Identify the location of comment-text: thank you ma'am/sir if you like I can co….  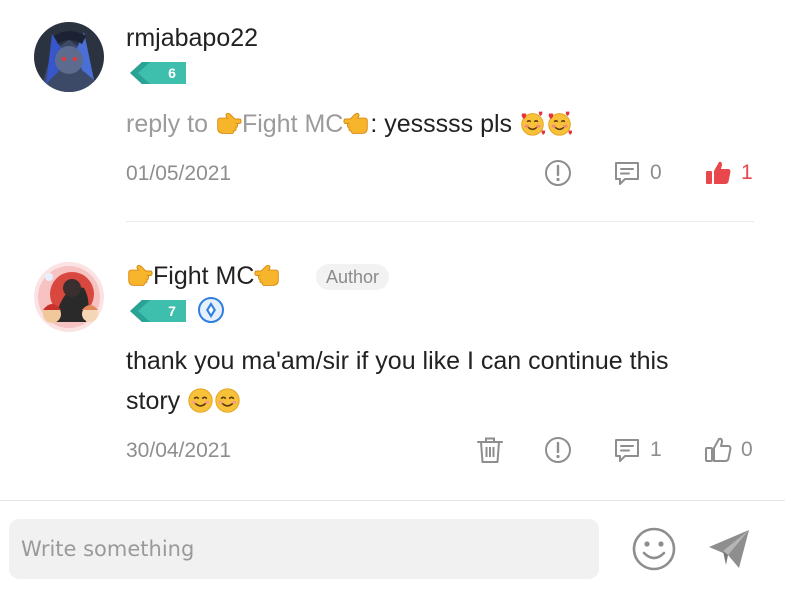
(397, 381).